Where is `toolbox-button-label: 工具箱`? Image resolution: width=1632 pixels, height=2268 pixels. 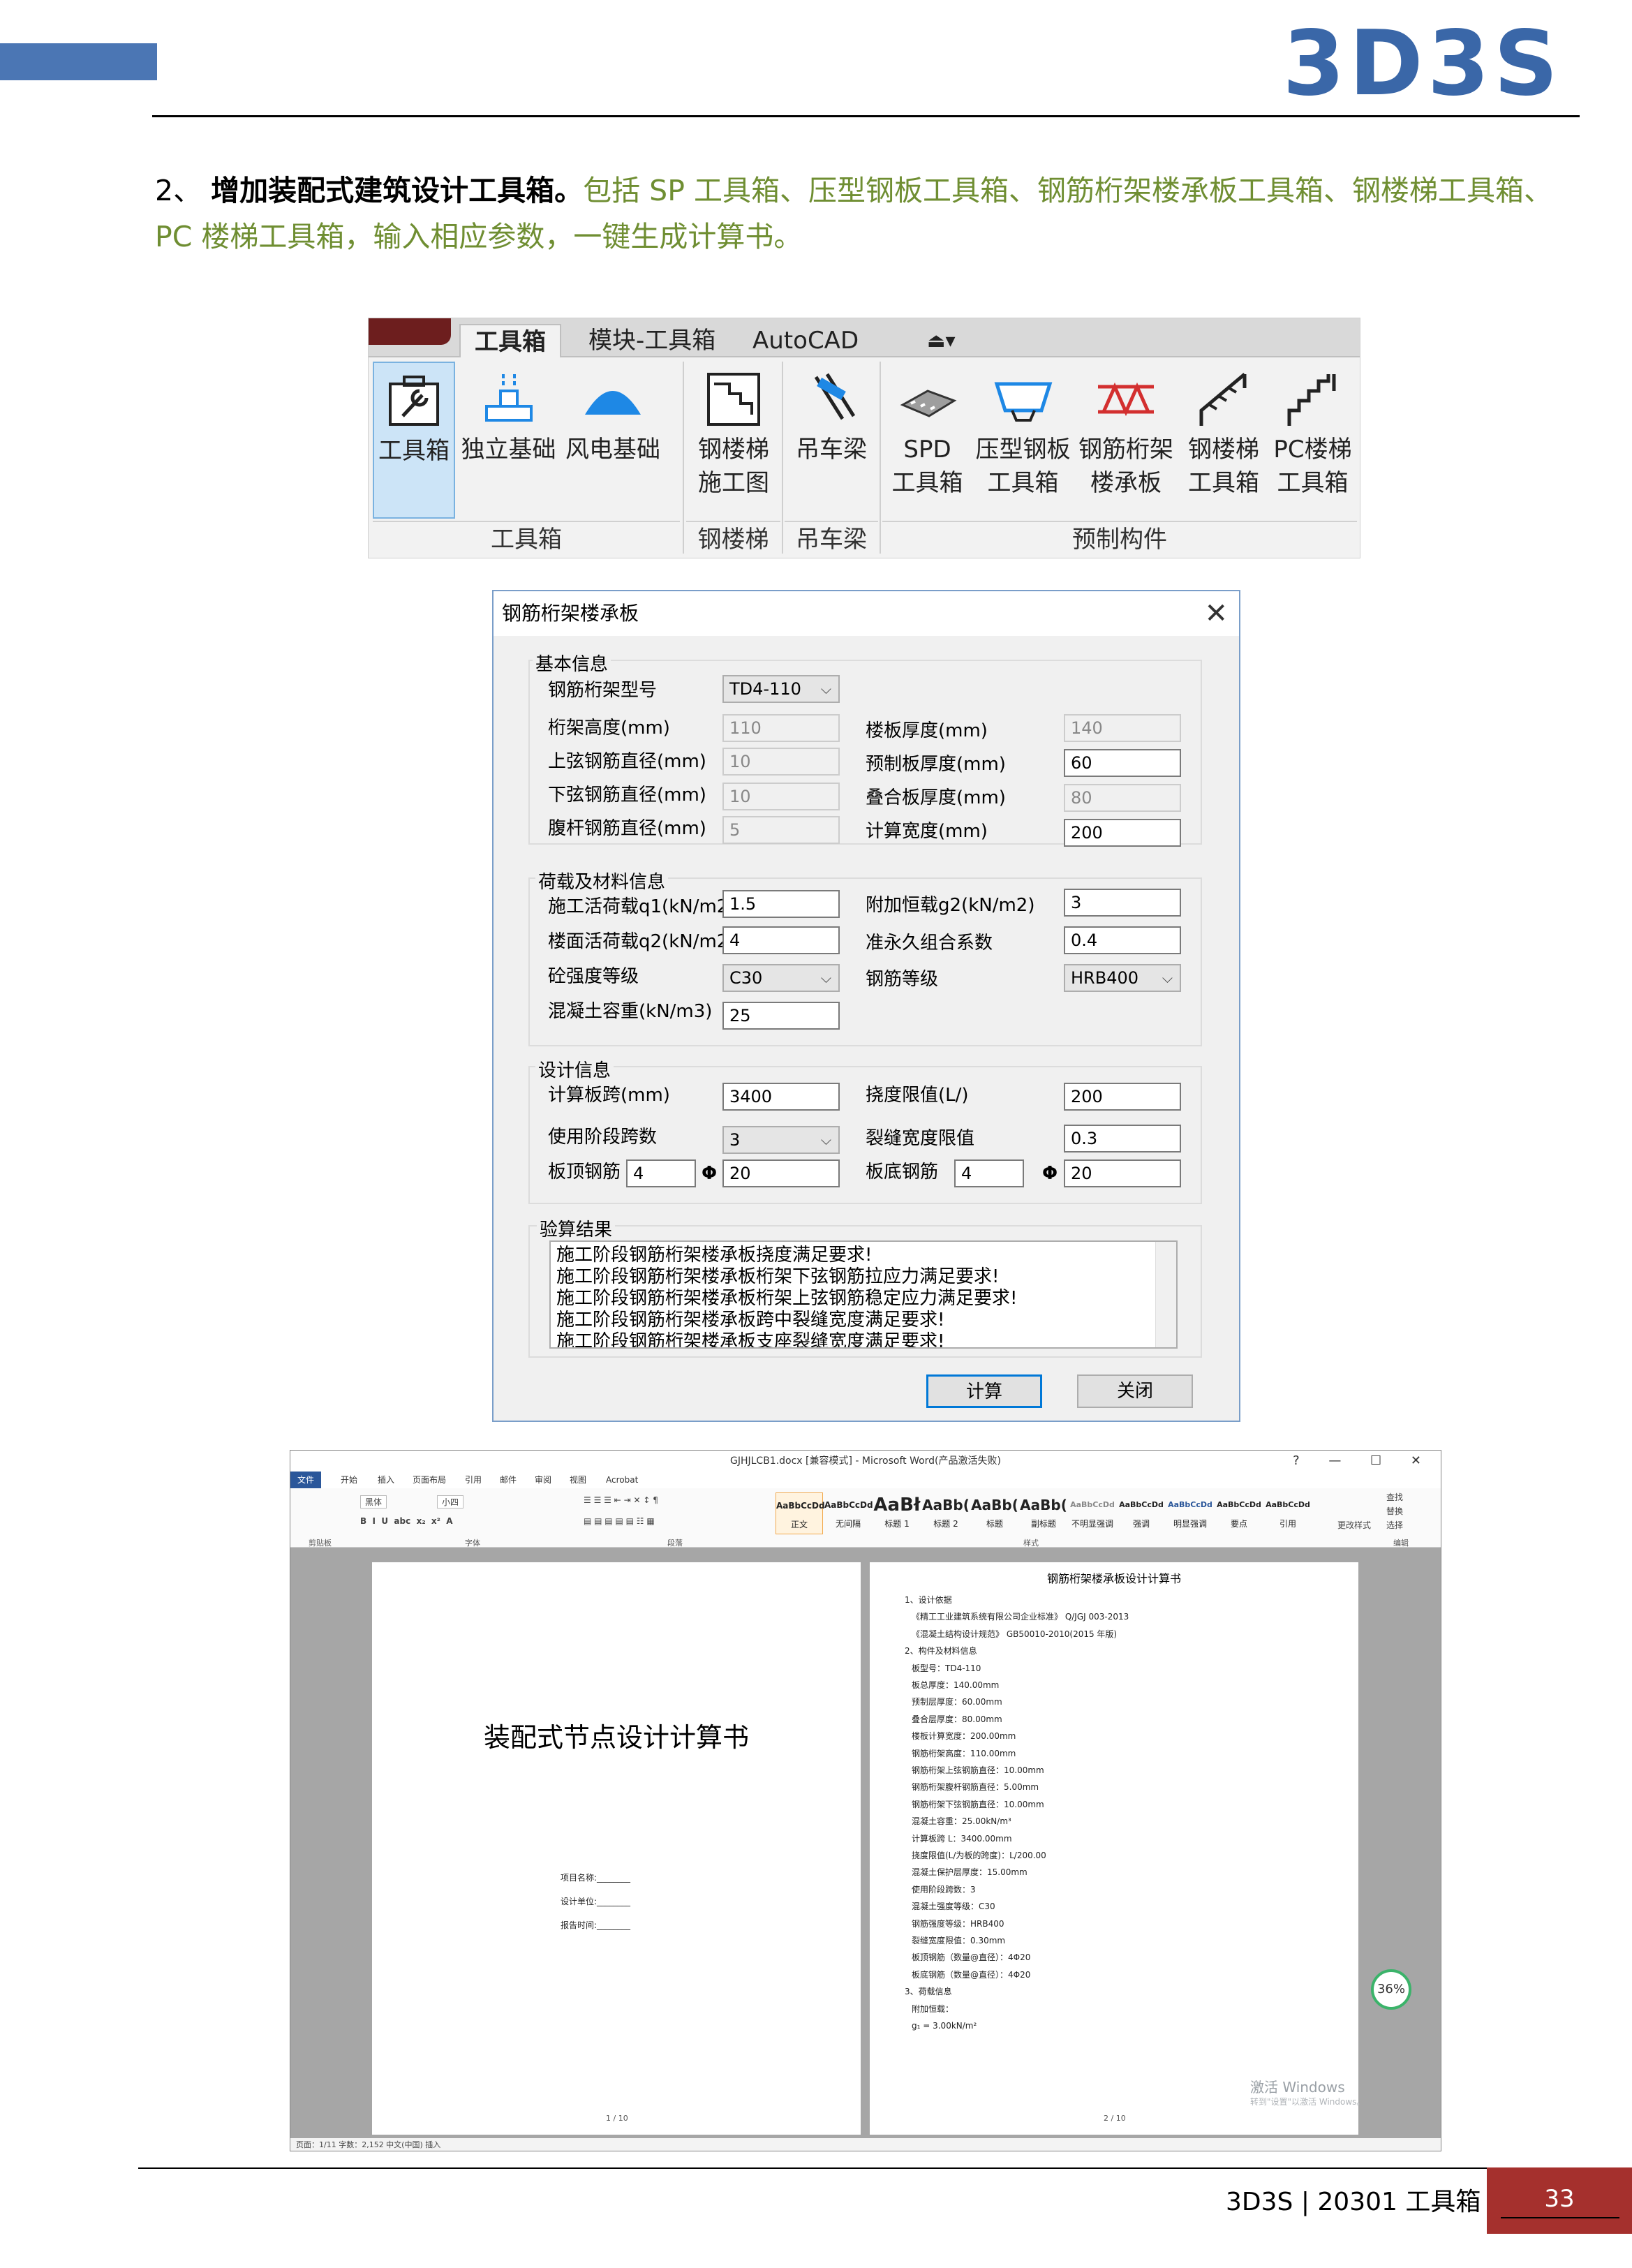 toolbox-button-label: 工具箱 is located at coordinates (414, 451).